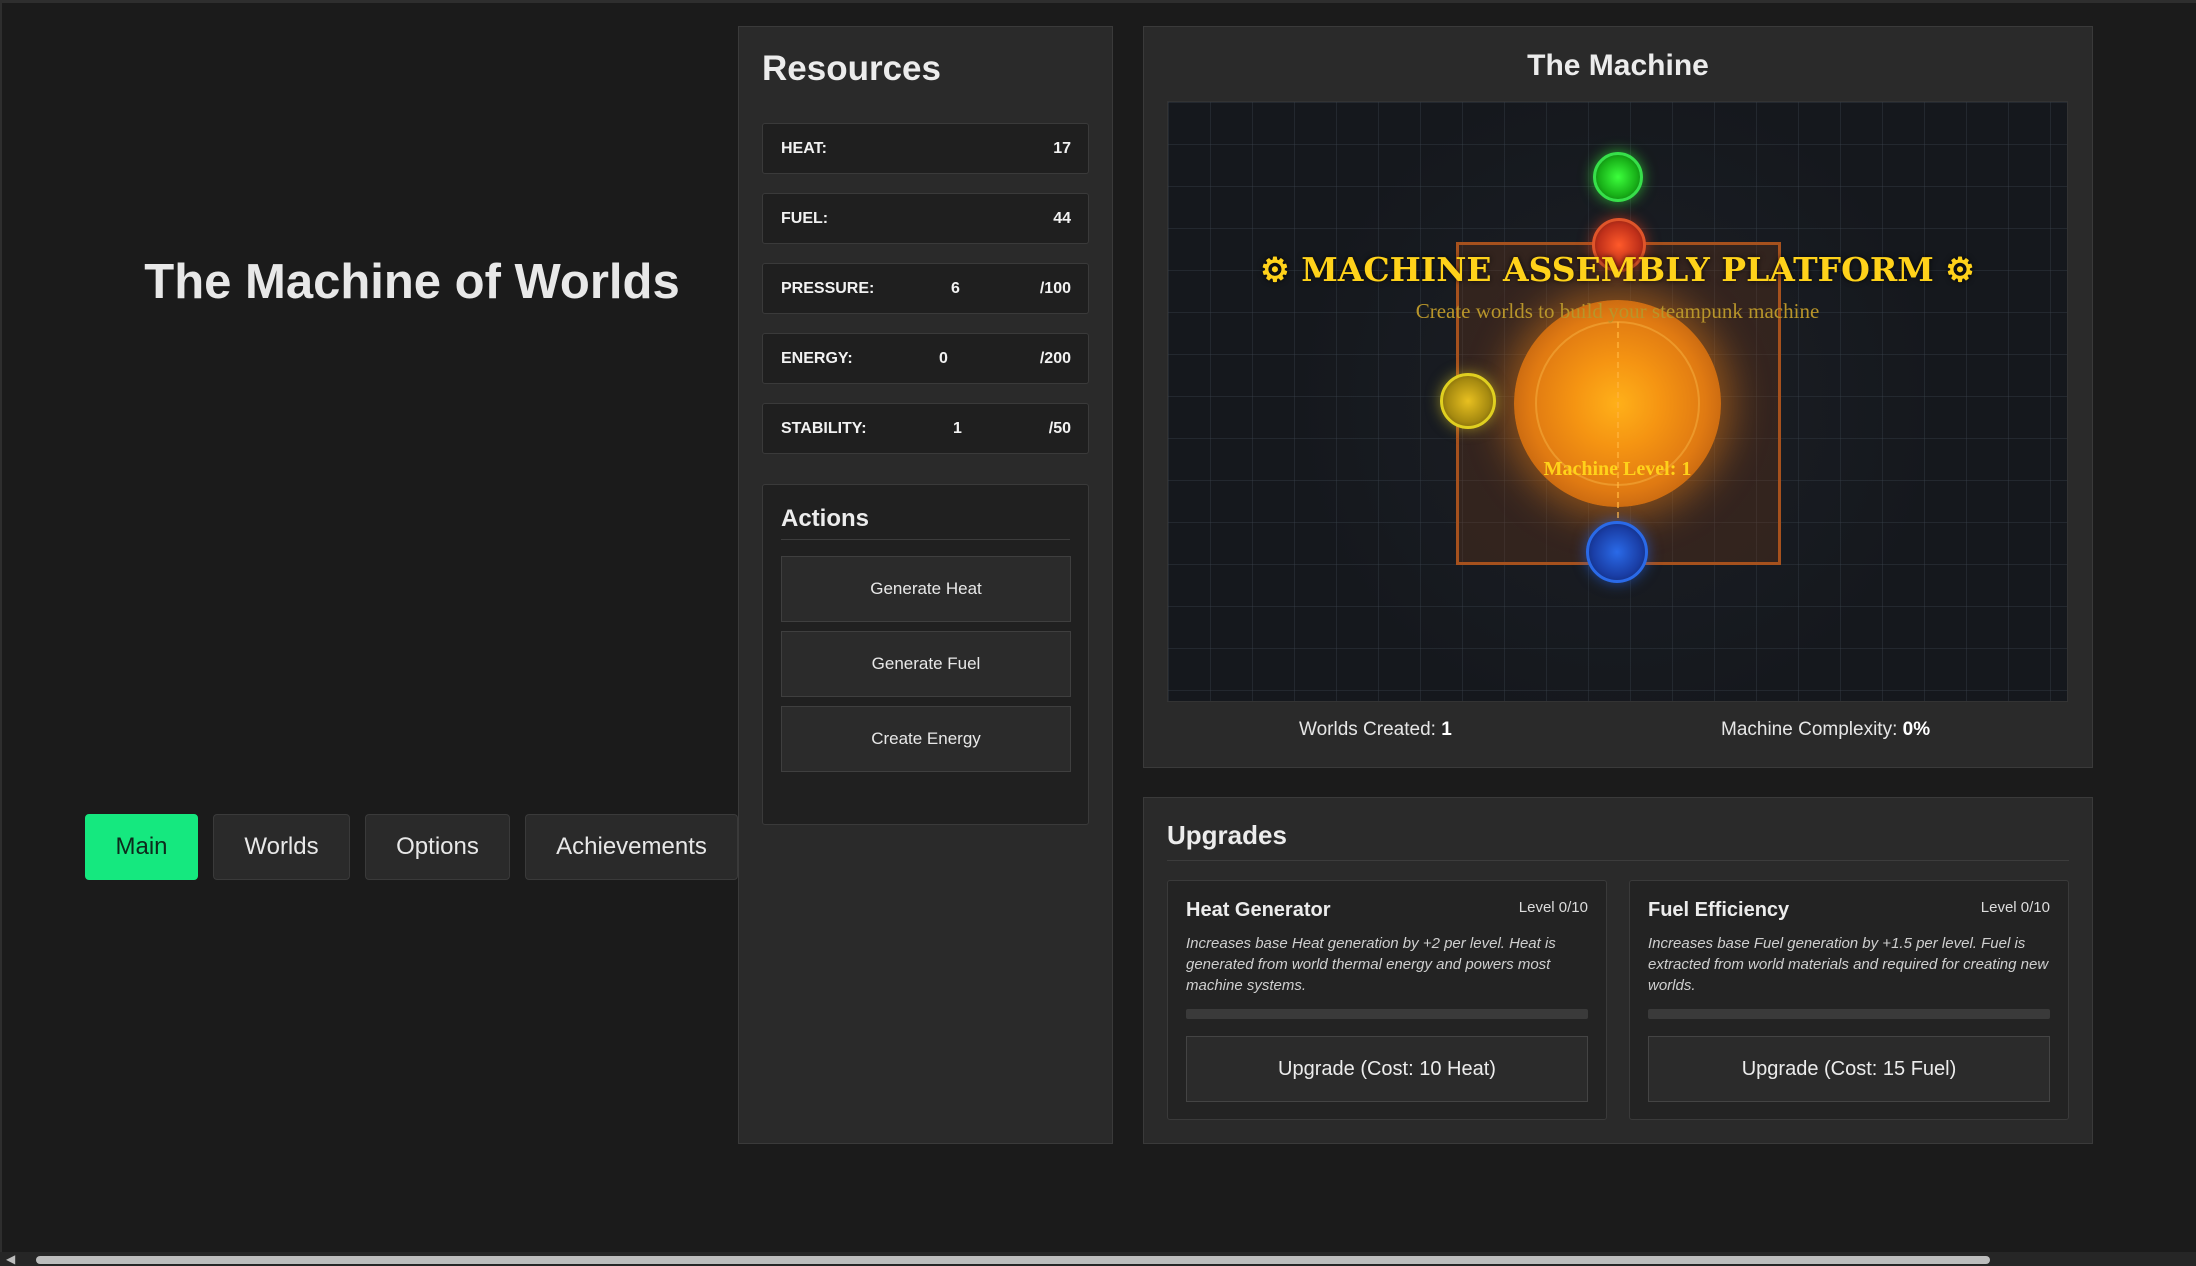  I want to click on tab-main: Main, so click(141, 847).